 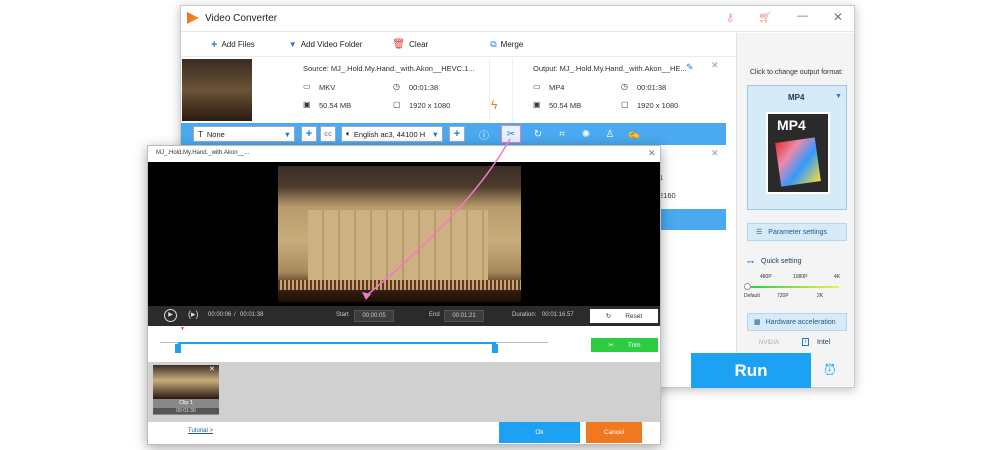 I want to click on callout-arrow-line, so click(x=438, y=217).